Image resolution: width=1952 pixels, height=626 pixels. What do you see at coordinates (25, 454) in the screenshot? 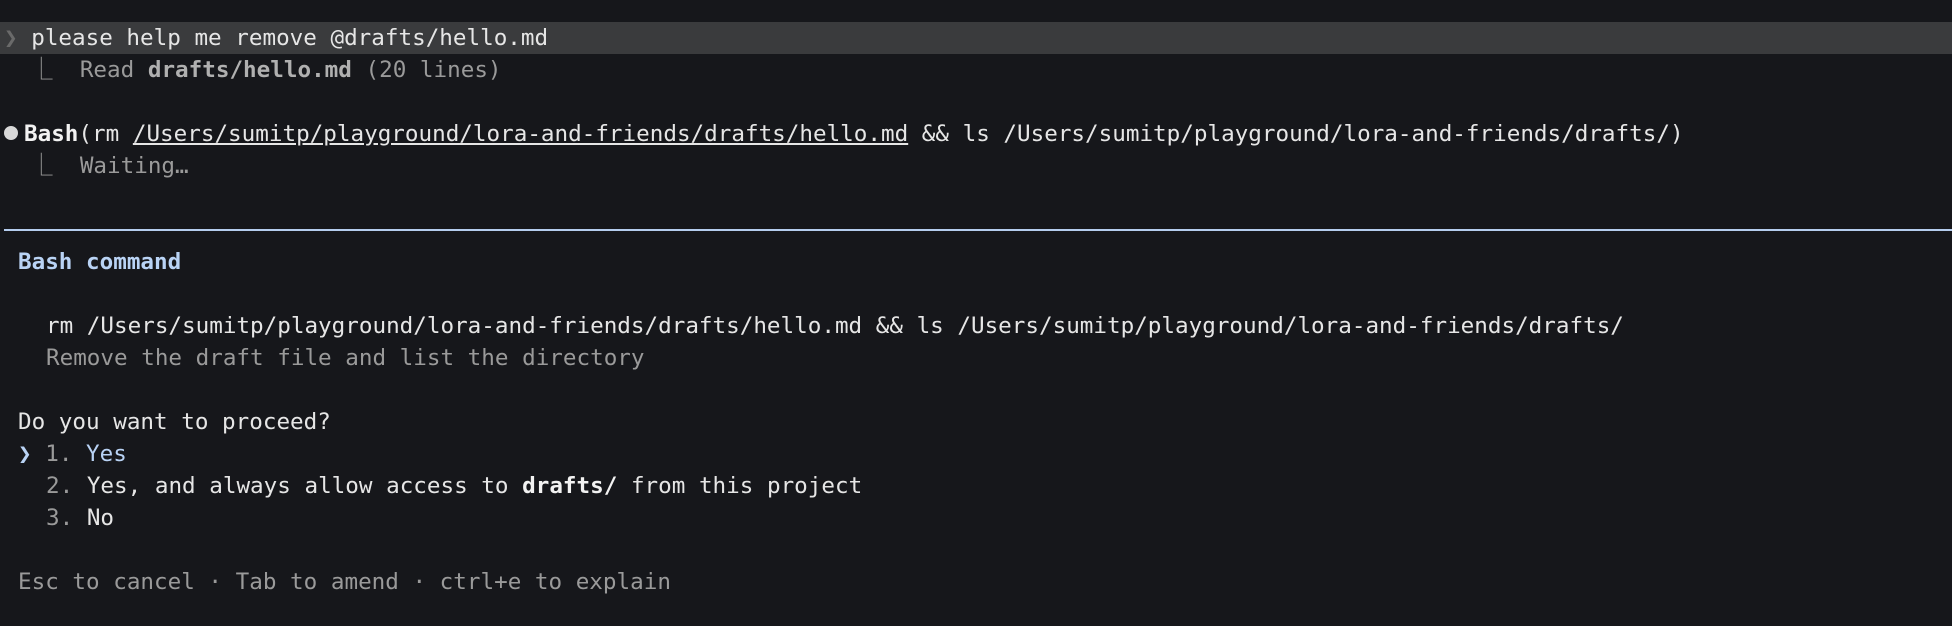
I see `selected-chevron-icon: ❯` at bounding box center [25, 454].